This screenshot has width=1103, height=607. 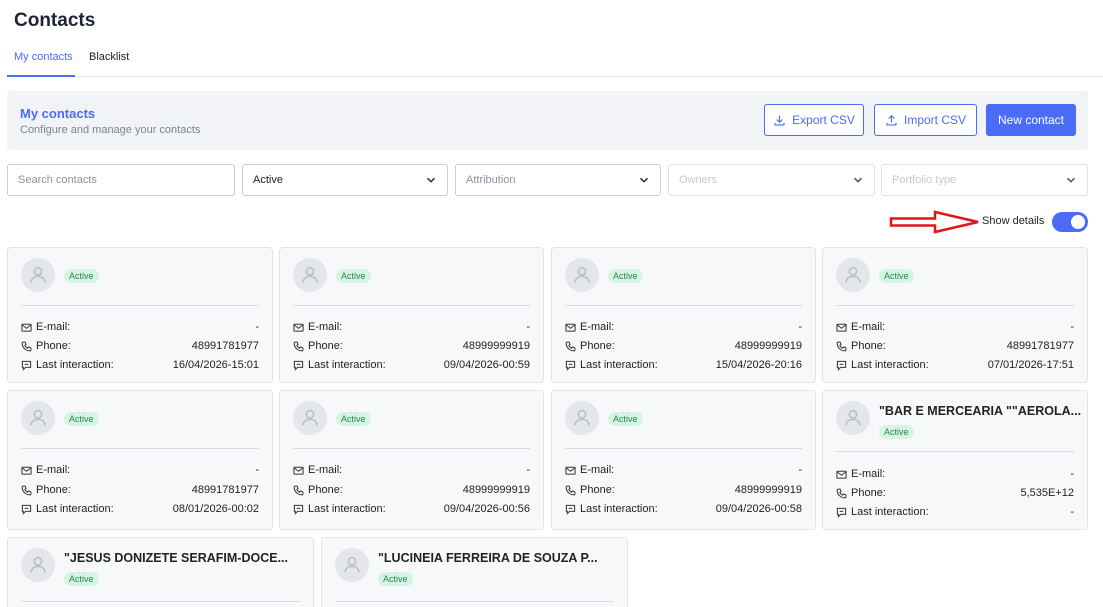 I want to click on phone-value: 48991781977, so click(x=225, y=346).